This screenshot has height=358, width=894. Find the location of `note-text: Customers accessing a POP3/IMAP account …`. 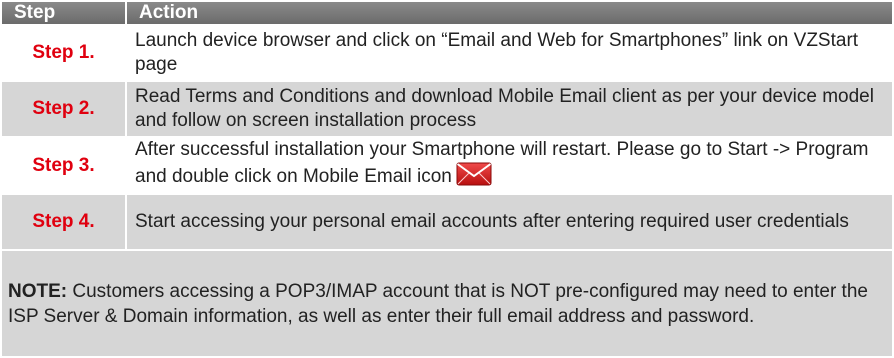

note-text: Customers accessing a POP3/IMAP account … is located at coordinates (438, 303).